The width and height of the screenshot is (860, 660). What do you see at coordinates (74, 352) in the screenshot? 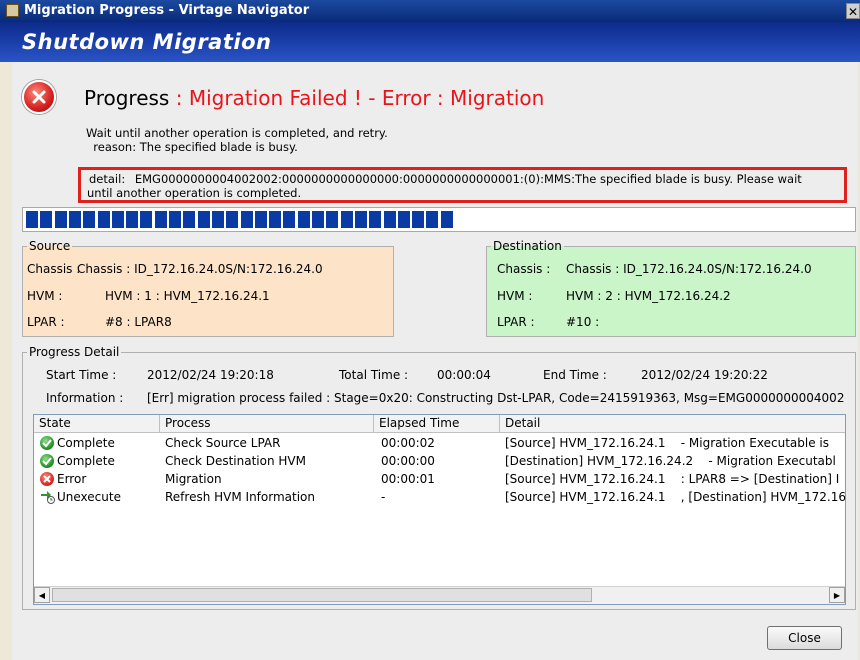
I see `progress-detail-legend: Progress Detail` at bounding box center [74, 352].